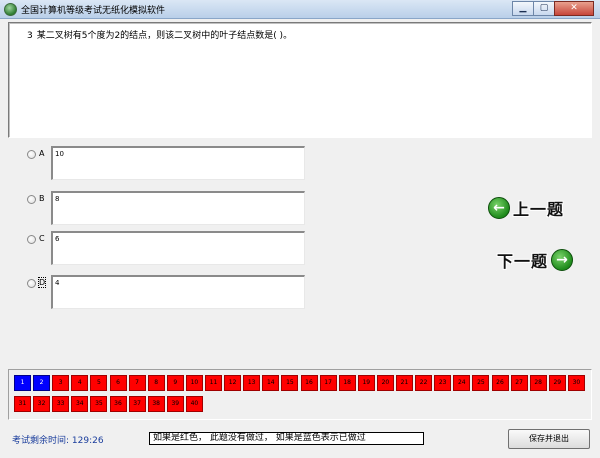 The image size is (600, 458). What do you see at coordinates (175, 404) in the screenshot?
I see `question-jump-button: 39` at bounding box center [175, 404].